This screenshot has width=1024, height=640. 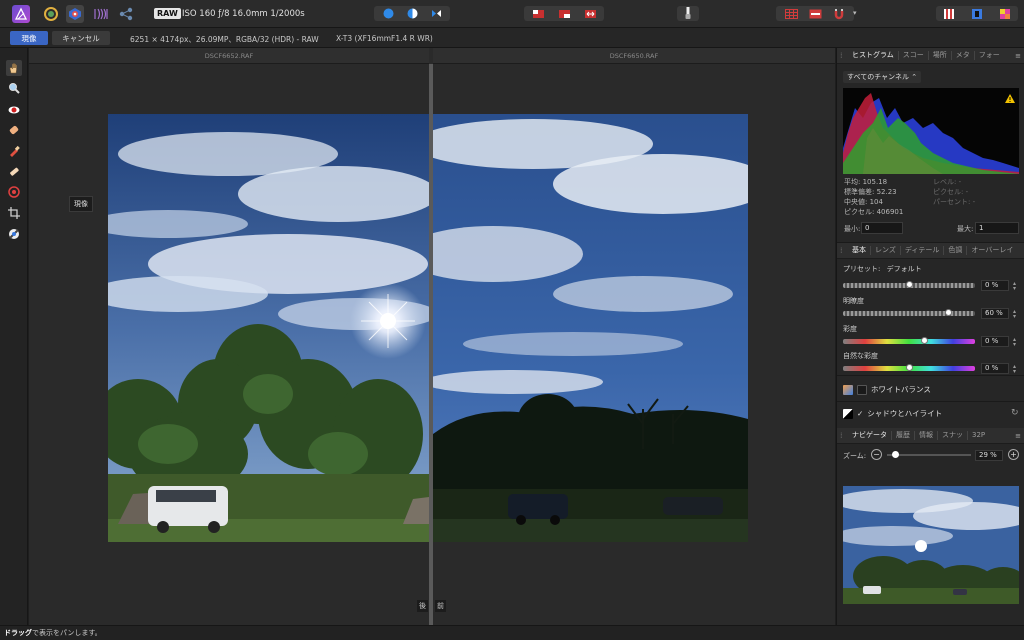 I want to click on tab-metadata: メタ, so click(x=963, y=55).